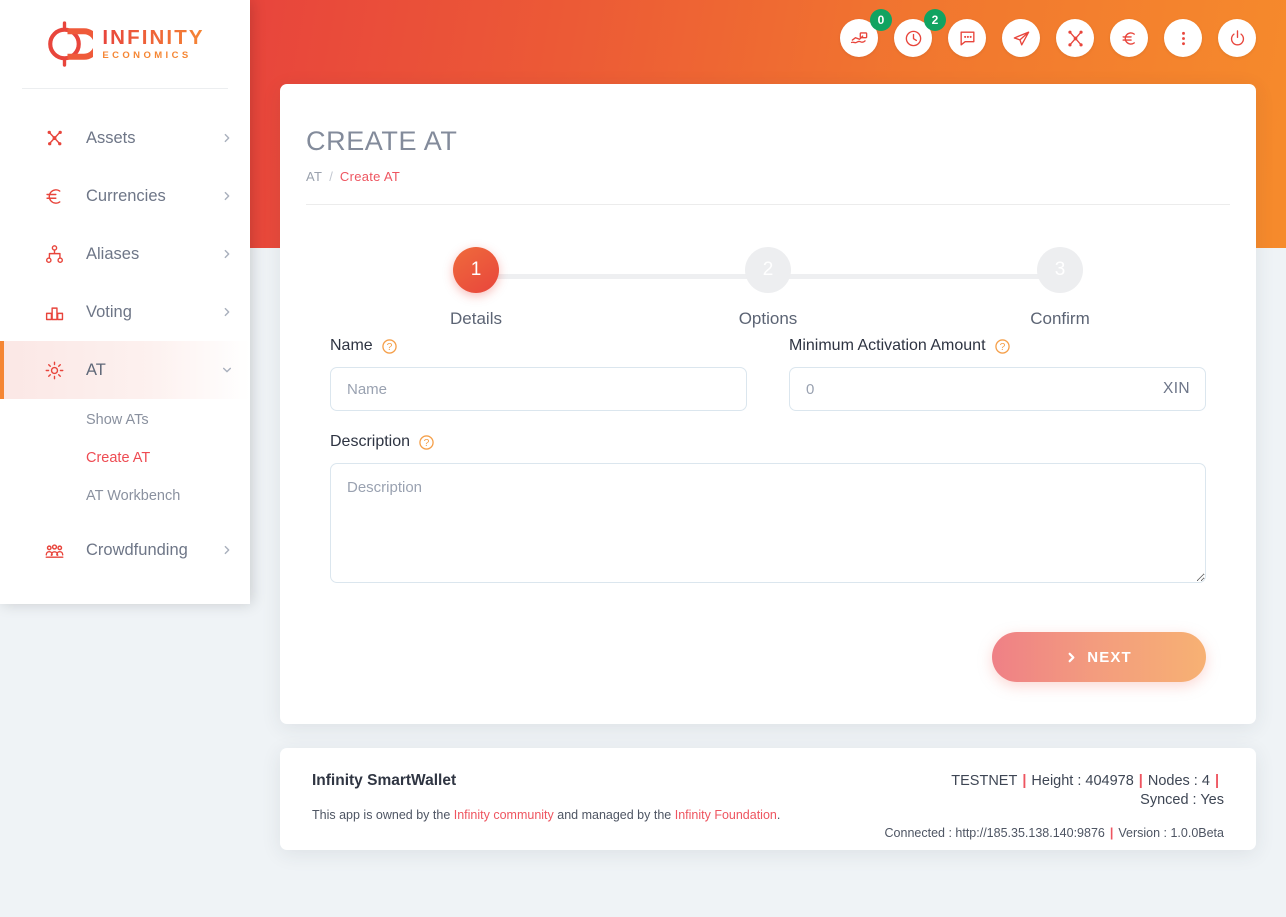 This screenshot has width=1286, height=917. What do you see at coordinates (1060, 318) in the screenshot?
I see `step-3-label: Confirm` at bounding box center [1060, 318].